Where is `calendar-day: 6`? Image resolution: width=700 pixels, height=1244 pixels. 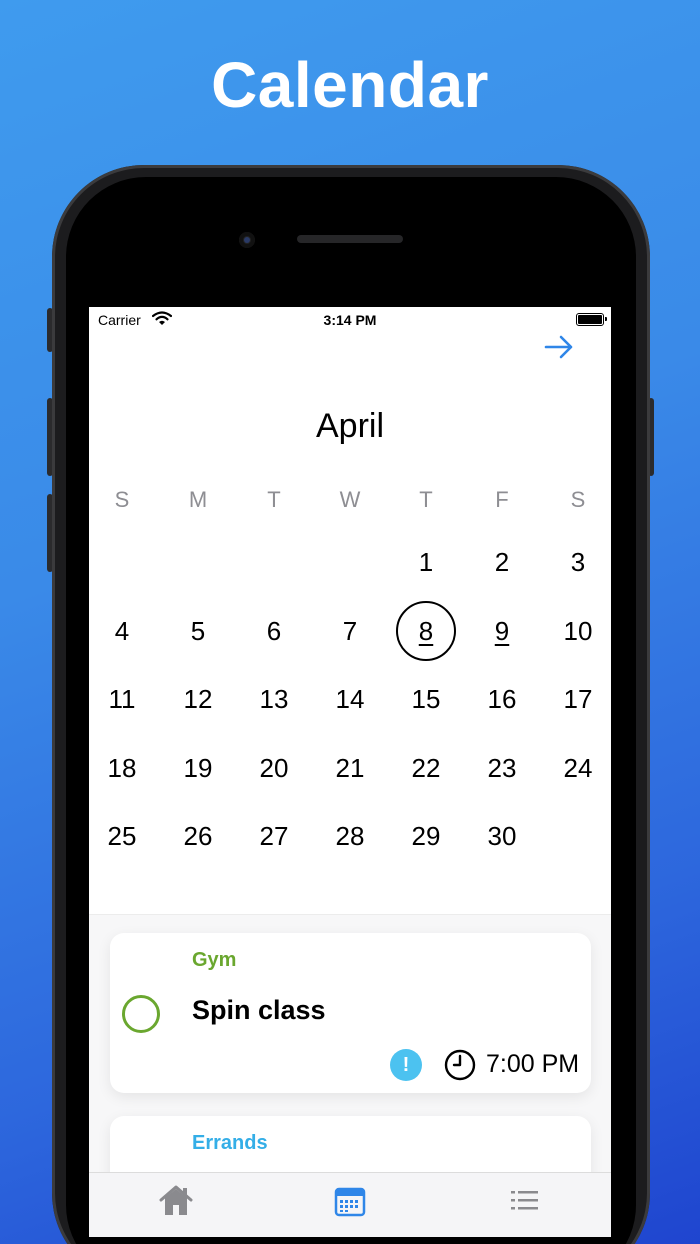
calendar-day: 6 is located at coordinates (274, 631).